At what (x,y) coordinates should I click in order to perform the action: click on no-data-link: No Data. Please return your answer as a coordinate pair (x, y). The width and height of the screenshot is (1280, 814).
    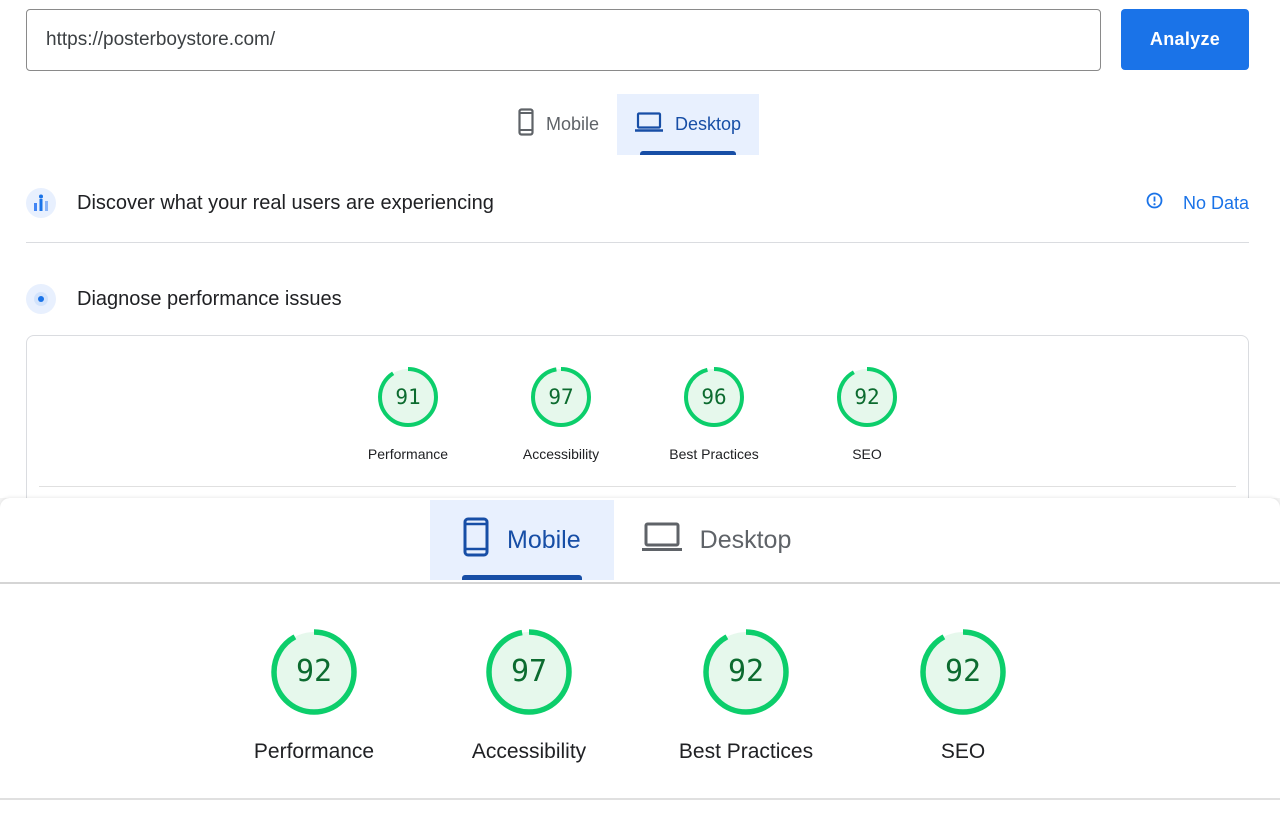
    Looking at the image, I should click on (1197, 203).